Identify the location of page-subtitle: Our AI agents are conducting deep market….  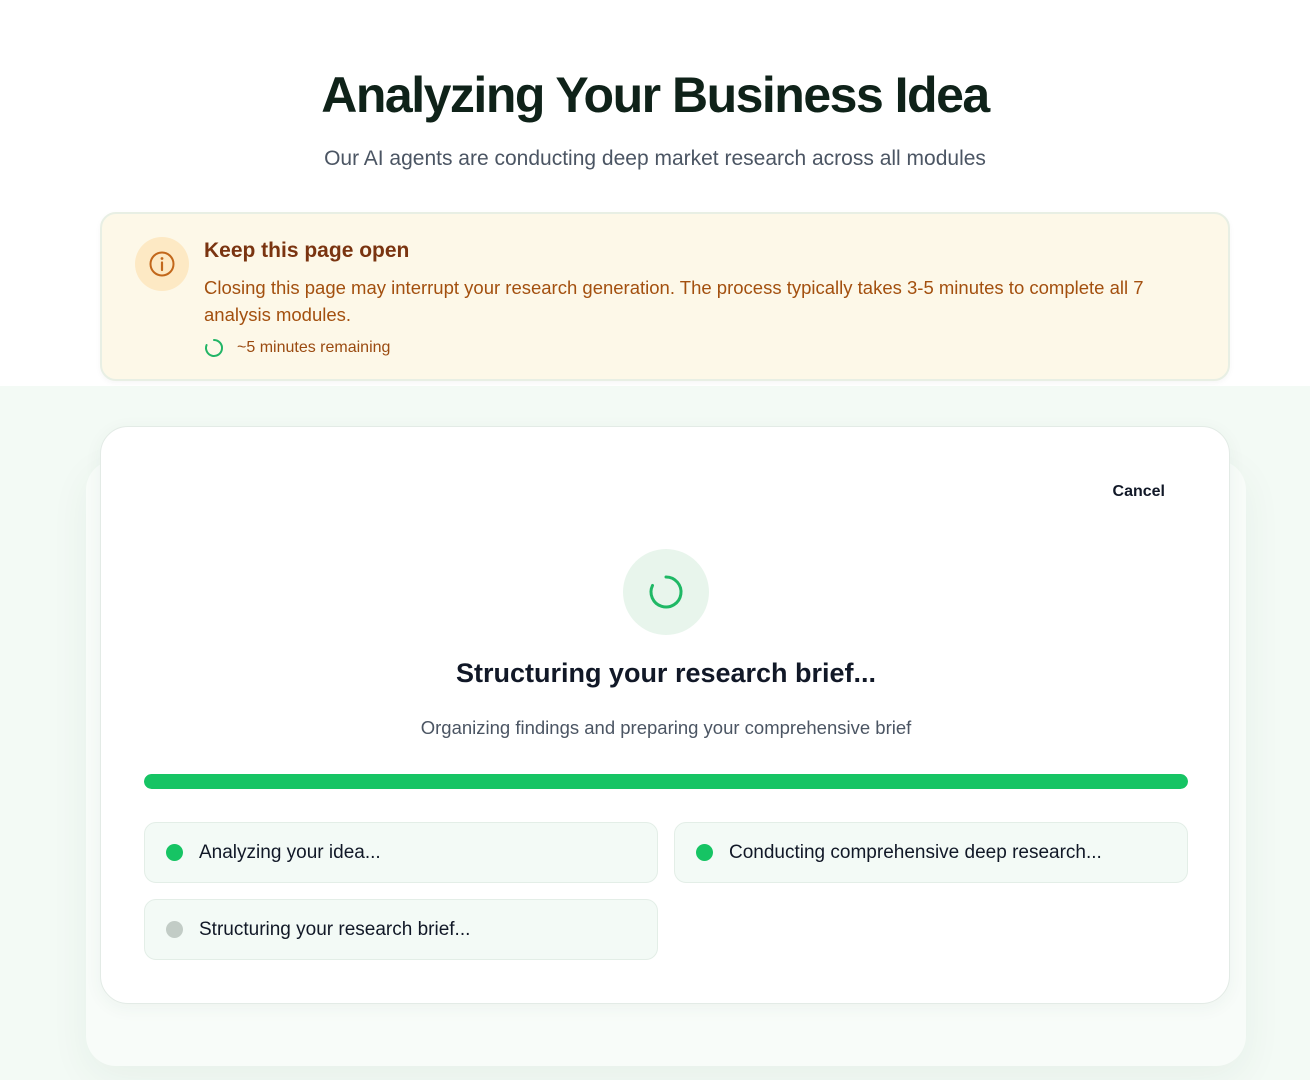
(655, 158).